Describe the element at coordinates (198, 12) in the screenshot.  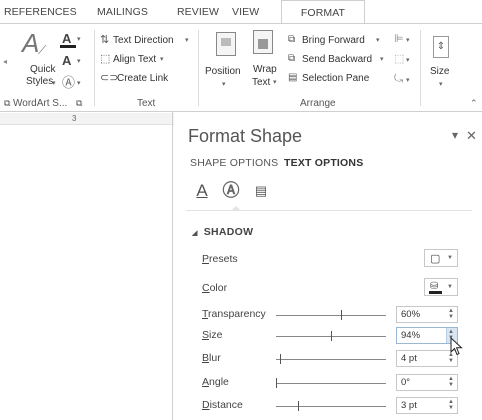
I see `tab-review: REVIEW` at that location.